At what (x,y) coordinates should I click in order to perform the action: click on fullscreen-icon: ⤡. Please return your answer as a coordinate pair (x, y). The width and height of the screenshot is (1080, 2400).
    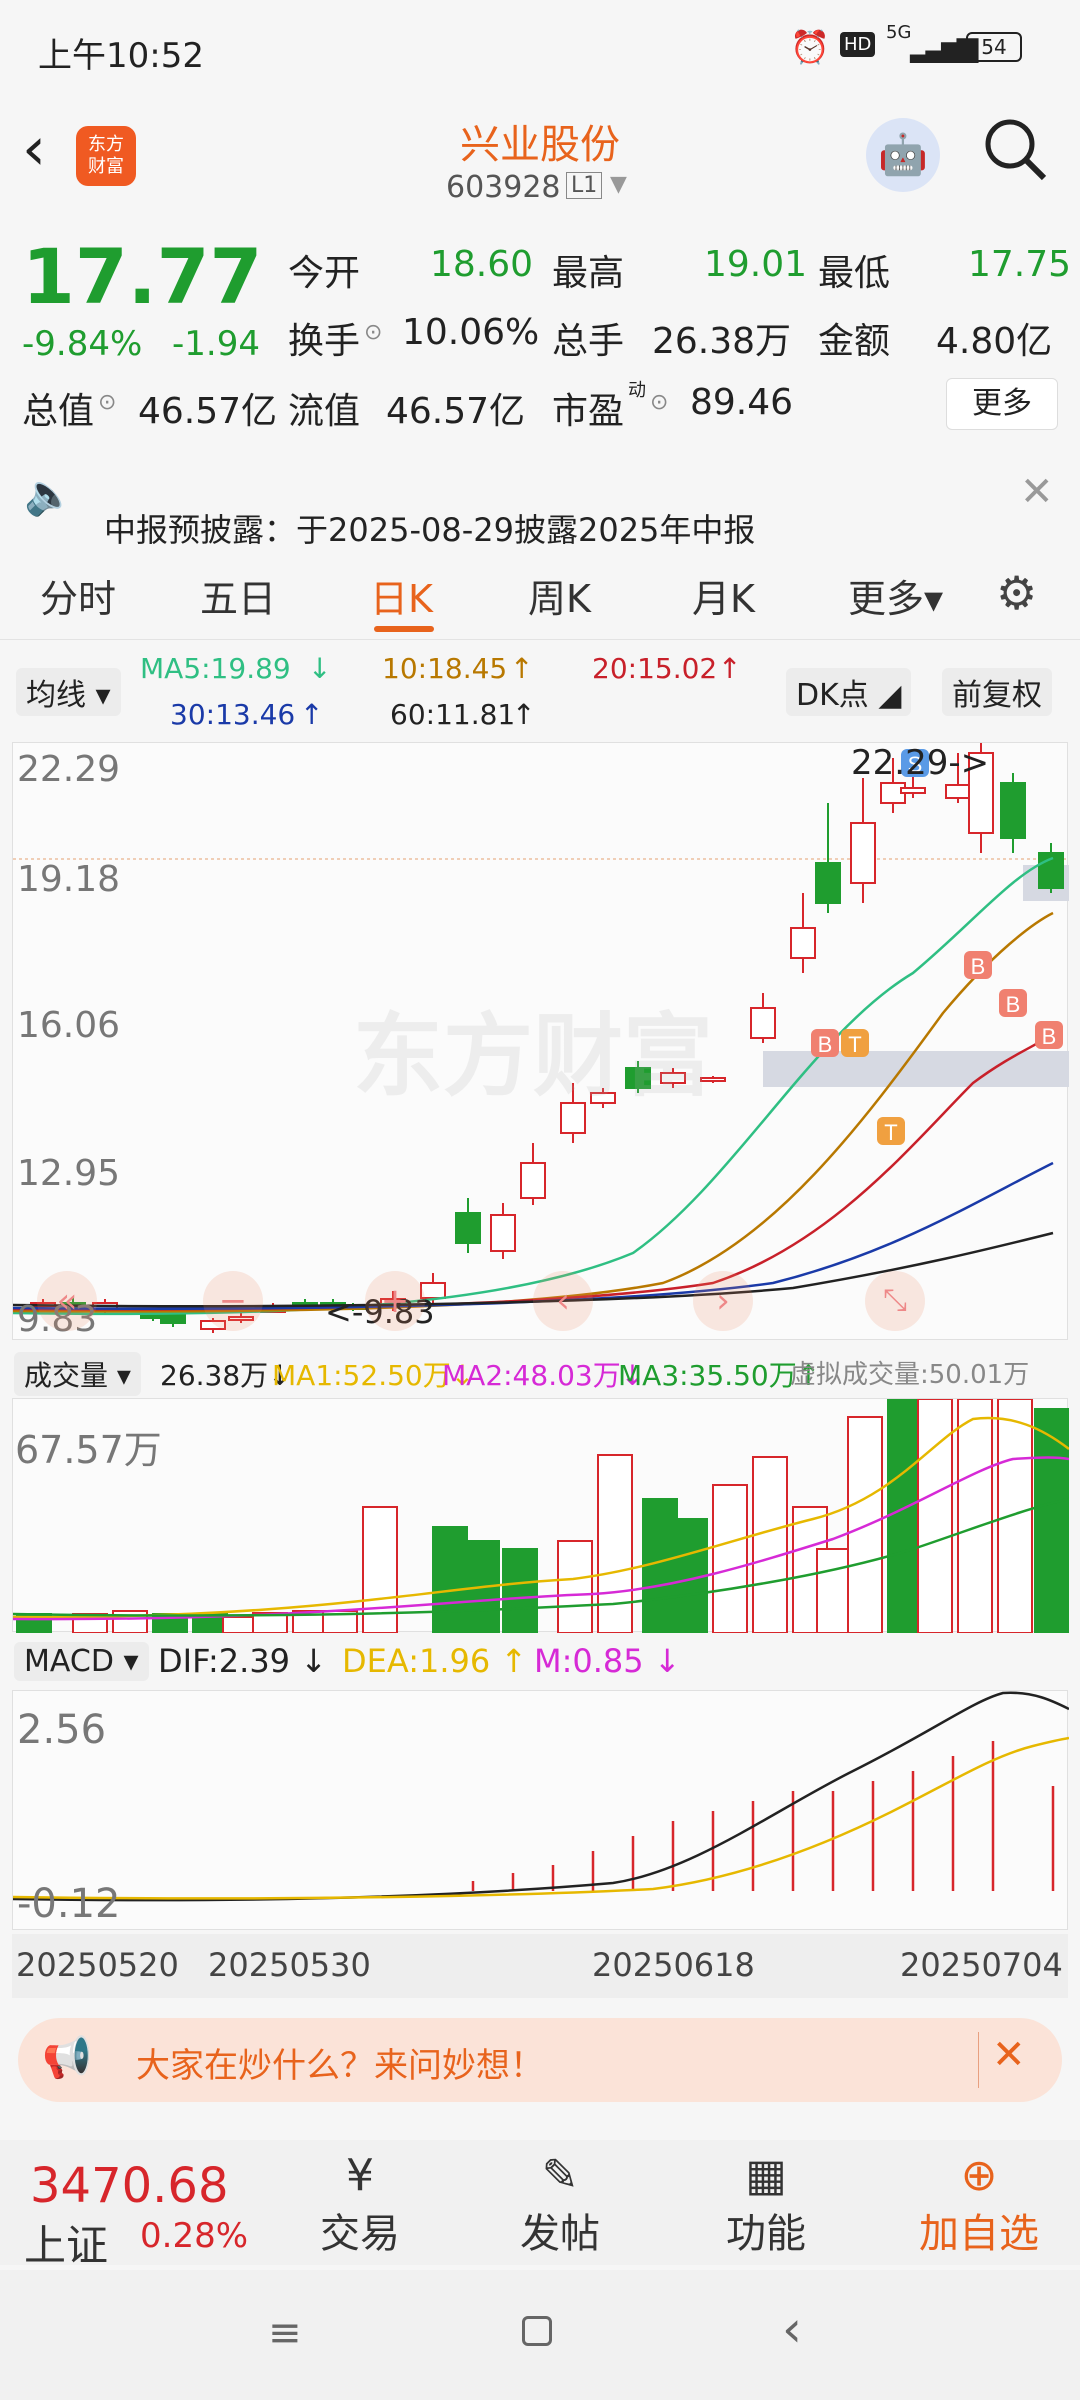
    Looking at the image, I should click on (895, 1301).